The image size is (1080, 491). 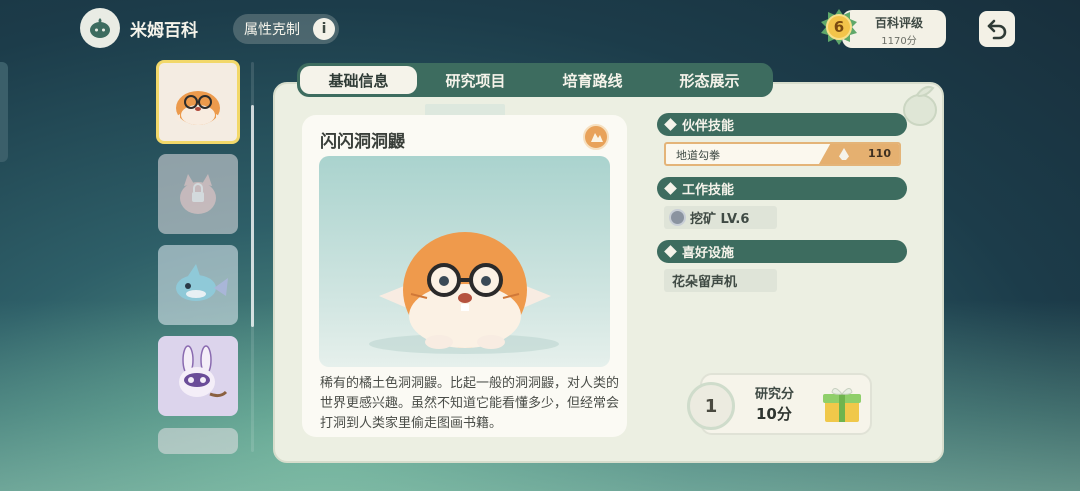 I want to click on tab-forms: 形态展示, so click(x=709, y=80).